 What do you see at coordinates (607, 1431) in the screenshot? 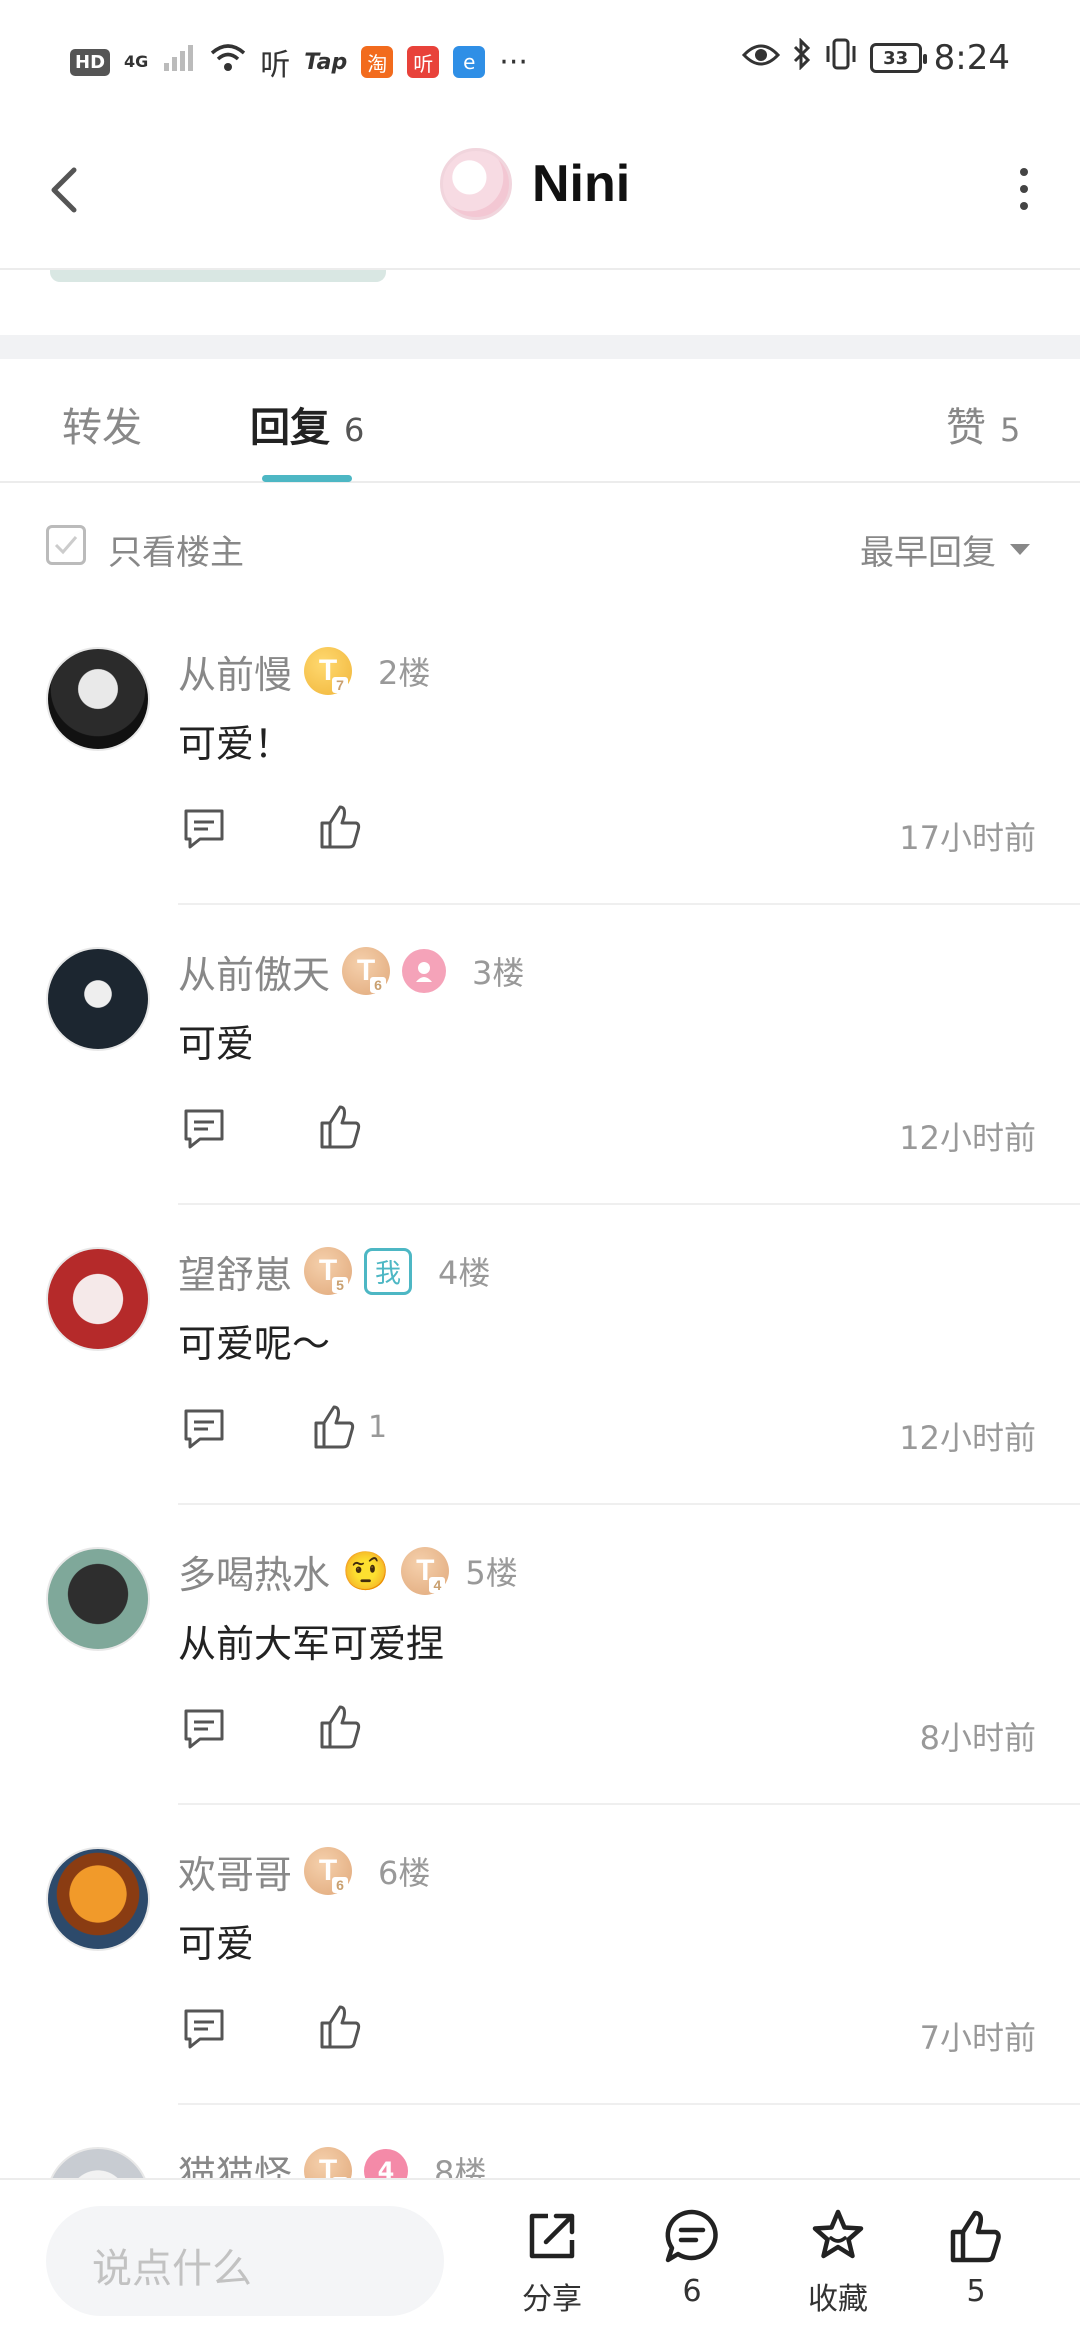
I see `comment-actions: 1 12小时前` at bounding box center [607, 1431].